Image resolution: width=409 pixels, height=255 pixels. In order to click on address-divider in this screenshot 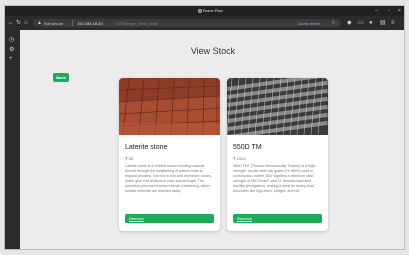, I will do `click(72, 23)`.